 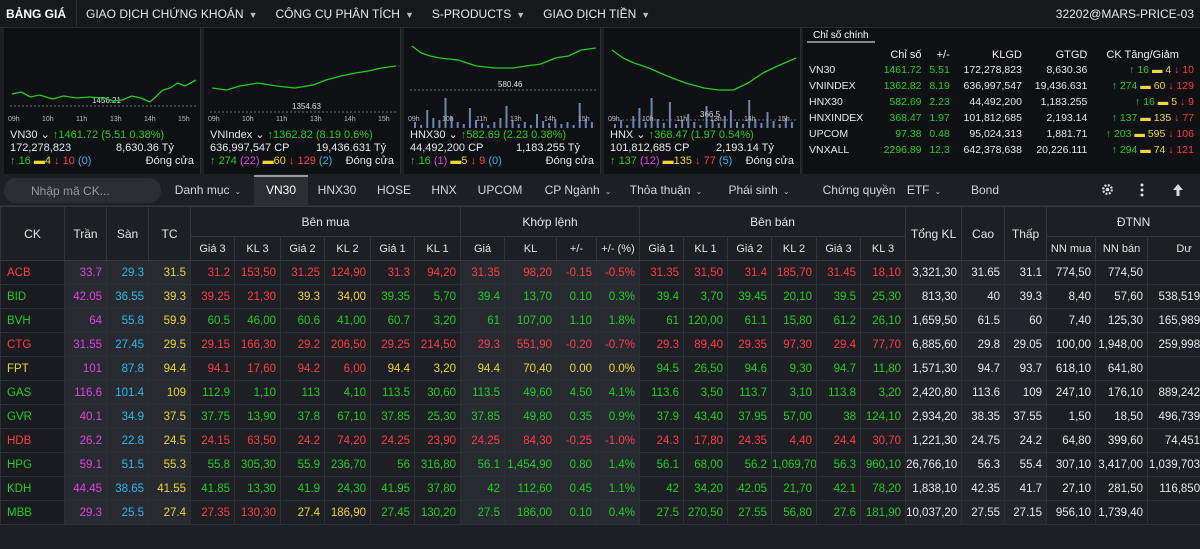 I want to click on col-tong-kl: Tổng KL, so click(x=934, y=233).